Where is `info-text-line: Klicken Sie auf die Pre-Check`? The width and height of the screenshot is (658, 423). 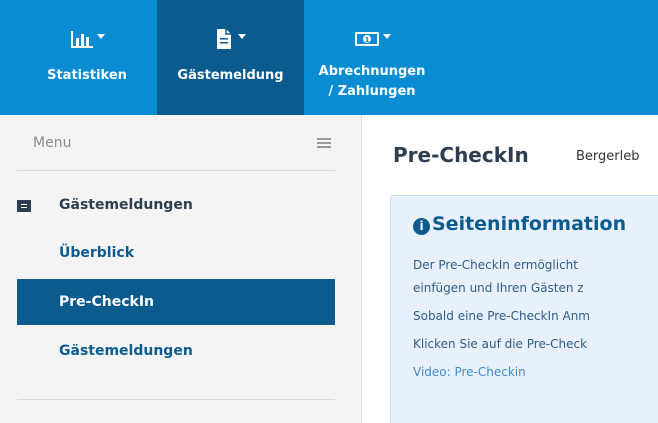
info-text-line: Klicken Sie auf die Pre-Check is located at coordinates (500, 344).